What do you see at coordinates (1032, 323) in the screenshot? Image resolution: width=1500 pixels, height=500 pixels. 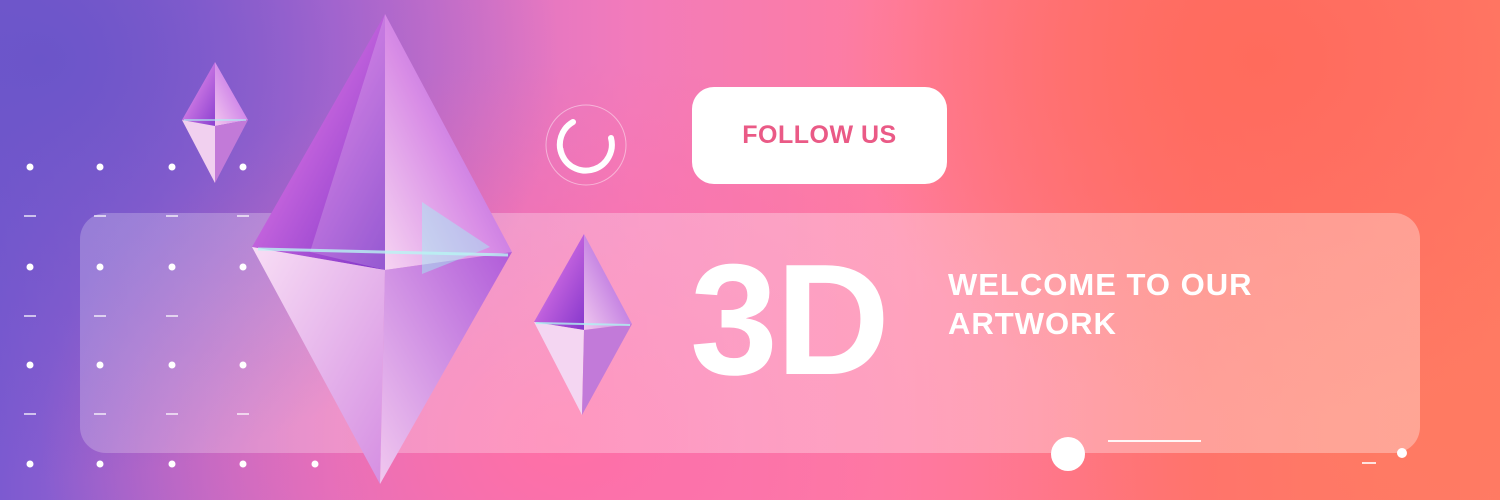 I see `tagline-line-2: ARTWORK` at bounding box center [1032, 323].